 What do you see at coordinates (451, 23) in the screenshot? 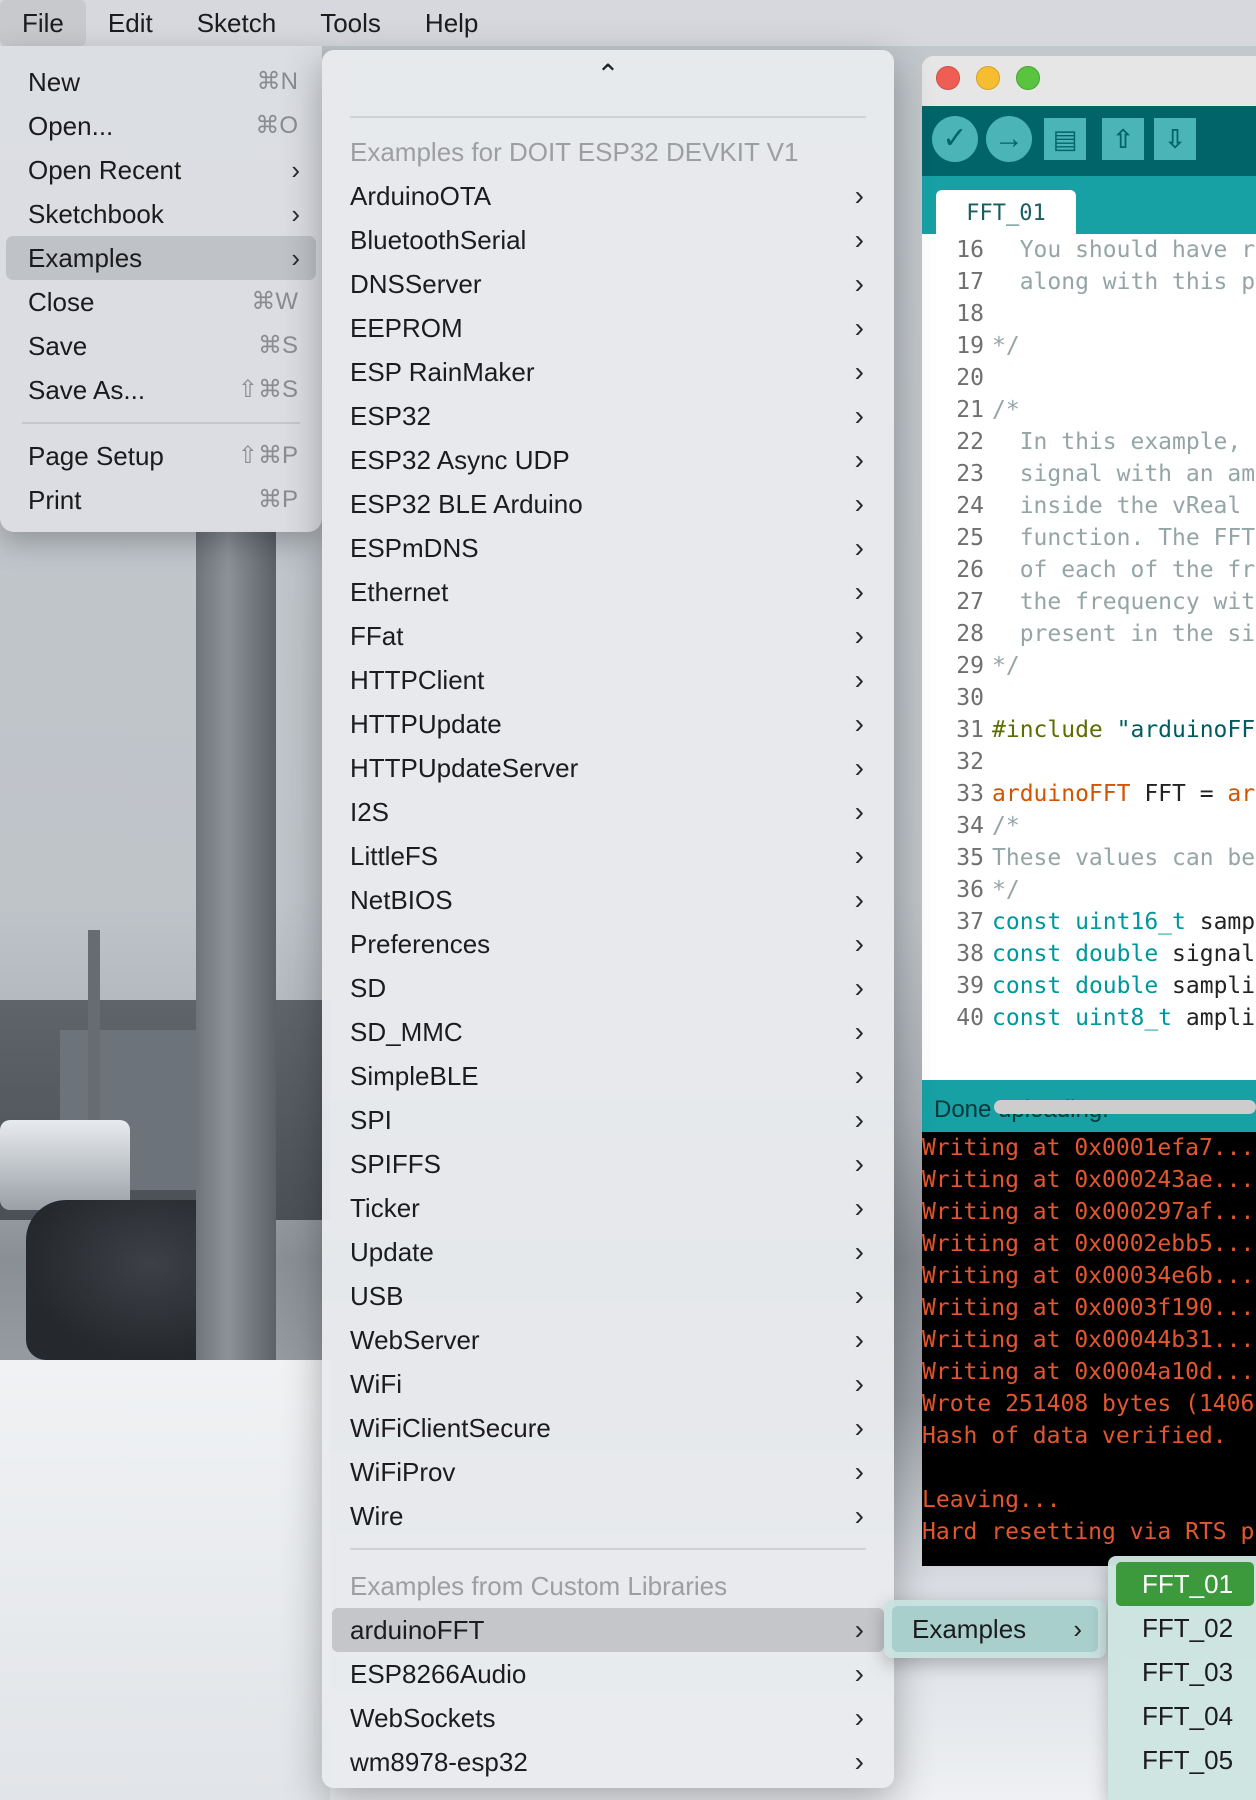
I see `menu-help: Help` at bounding box center [451, 23].